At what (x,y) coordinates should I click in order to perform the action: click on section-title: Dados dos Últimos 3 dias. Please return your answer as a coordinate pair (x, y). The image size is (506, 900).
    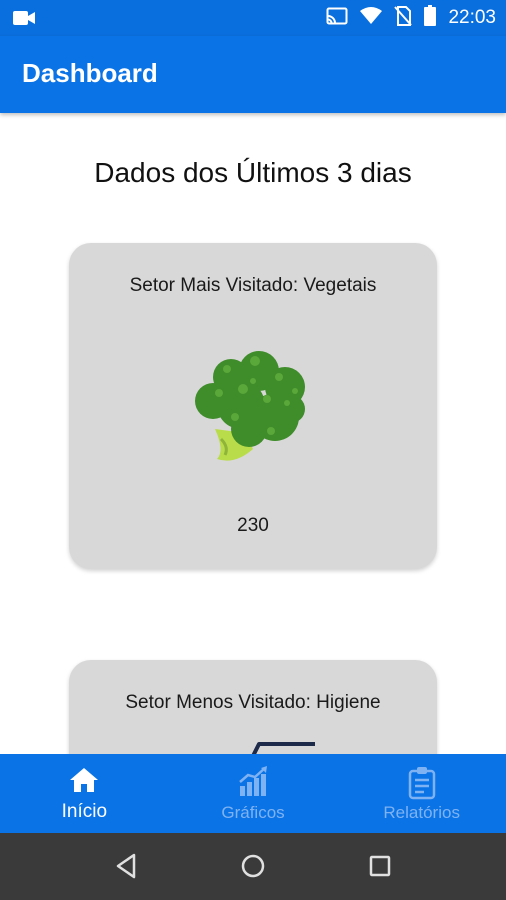
    Looking at the image, I should click on (253, 172).